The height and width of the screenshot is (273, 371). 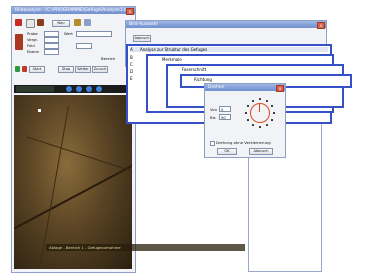 What do you see at coordinates (259, 108) in the screenshot?
I see `dial-pointer` at bounding box center [259, 108].